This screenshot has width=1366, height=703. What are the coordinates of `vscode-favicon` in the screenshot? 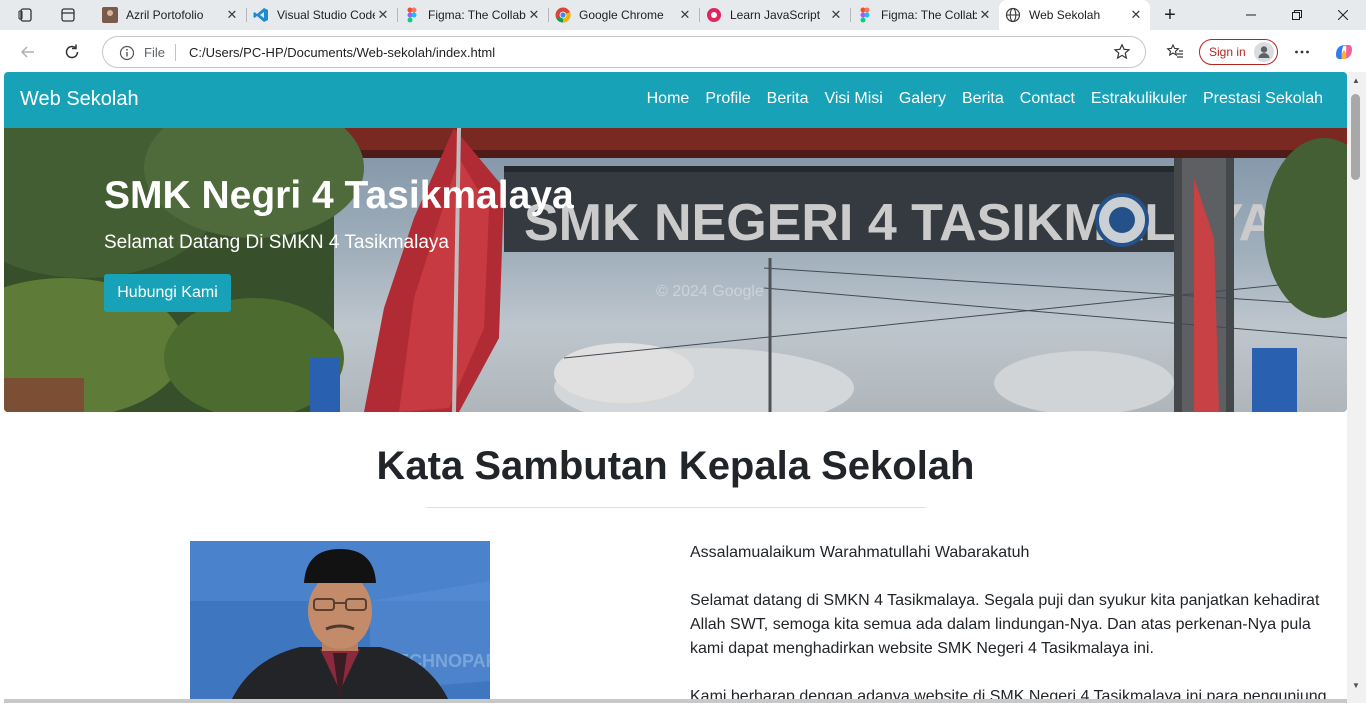 It's located at (261, 15).